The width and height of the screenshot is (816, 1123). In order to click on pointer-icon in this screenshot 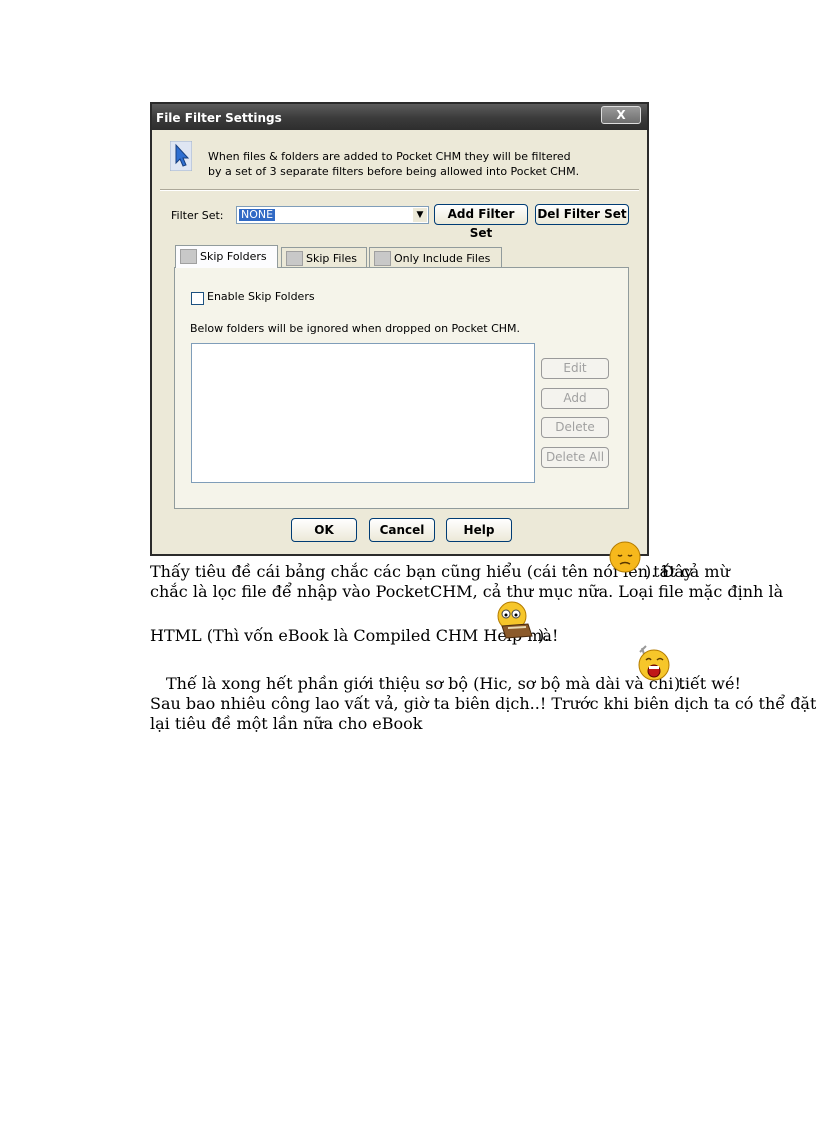, I will do `click(181, 156)`.